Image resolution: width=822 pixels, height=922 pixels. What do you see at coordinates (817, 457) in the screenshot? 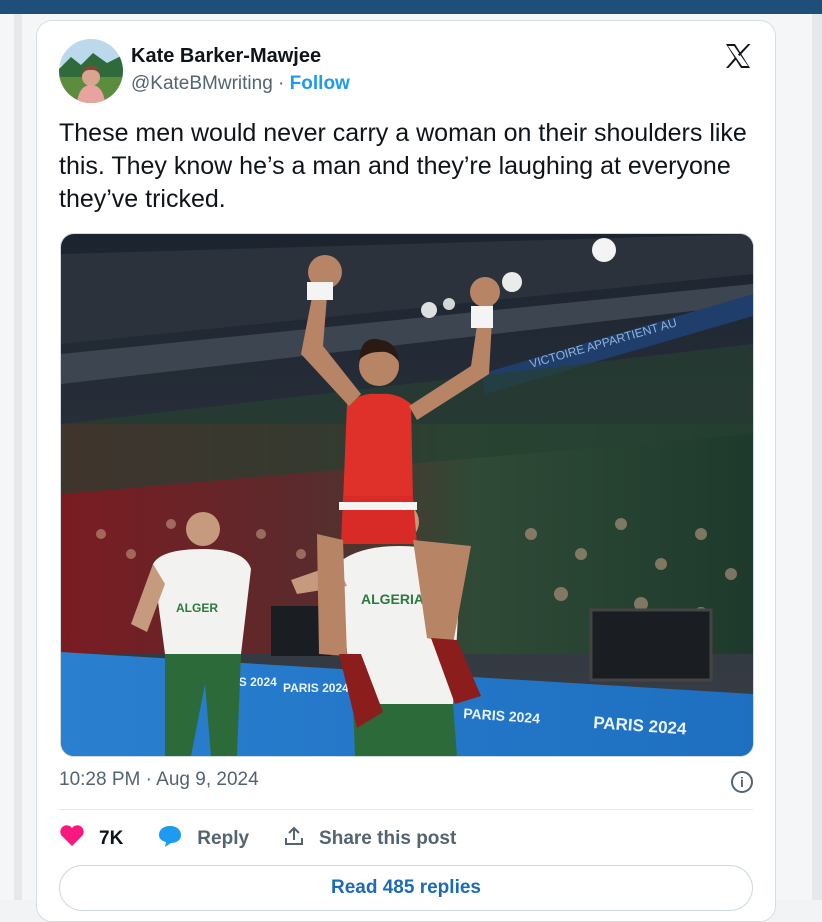
I see `right-scrollbar` at bounding box center [817, 457].